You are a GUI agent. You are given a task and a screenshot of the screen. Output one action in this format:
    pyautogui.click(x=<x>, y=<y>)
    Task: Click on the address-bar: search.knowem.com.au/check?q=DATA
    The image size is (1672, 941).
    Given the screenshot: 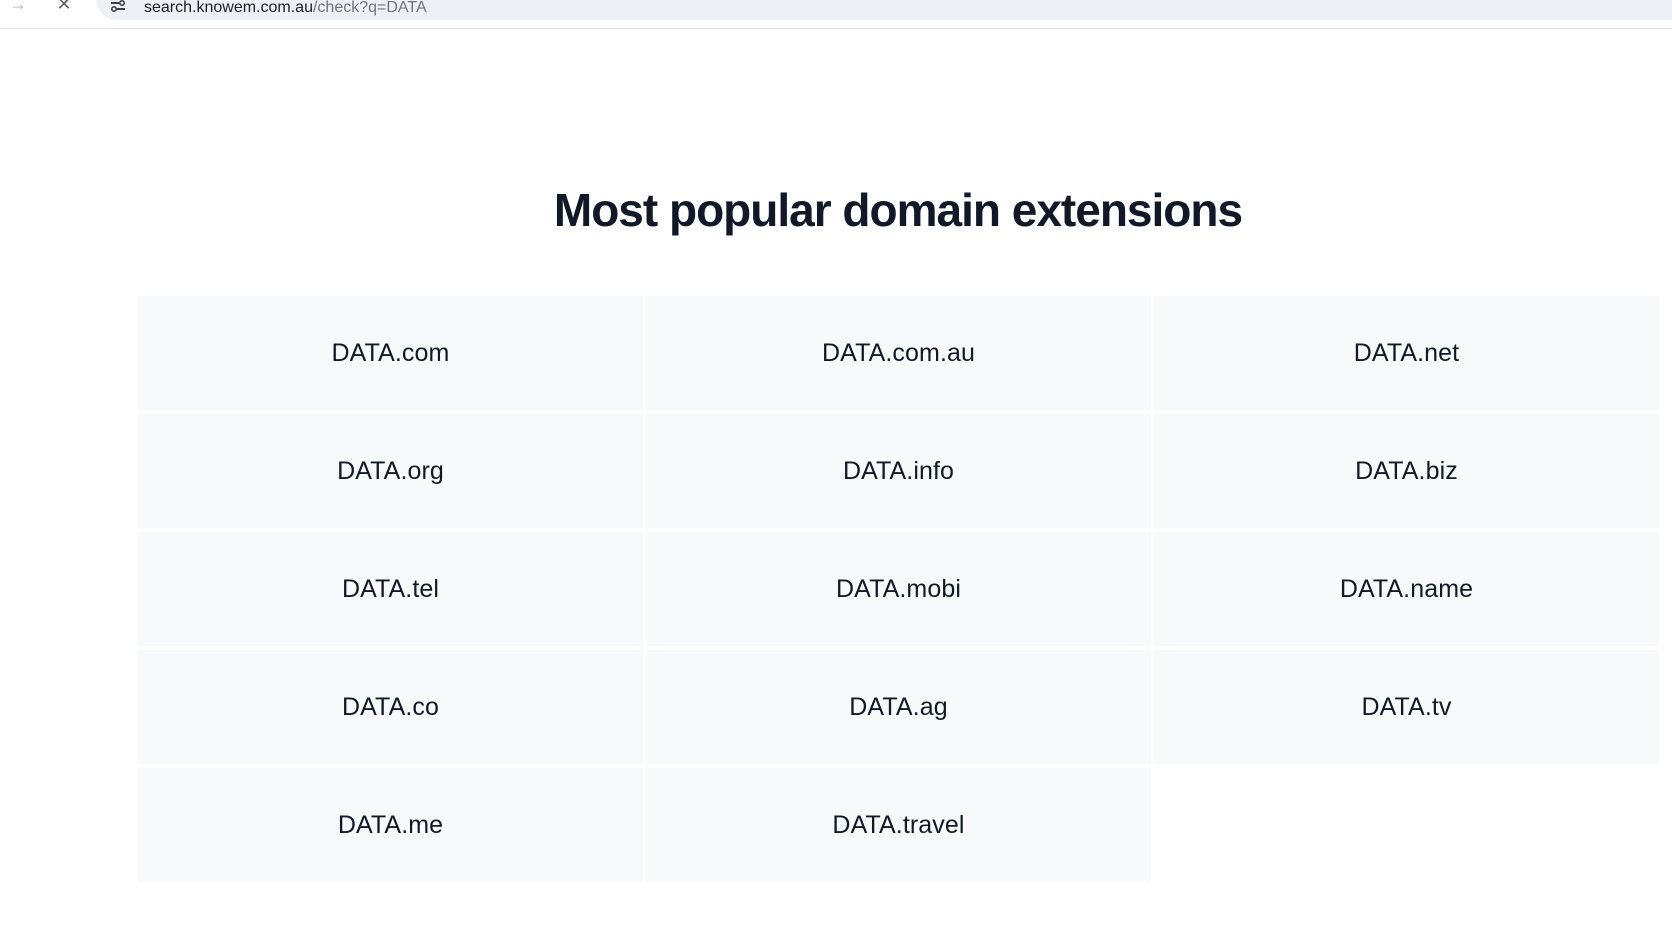 What is the action you would take?
    pyautogui.click(x=884, y=10)
    